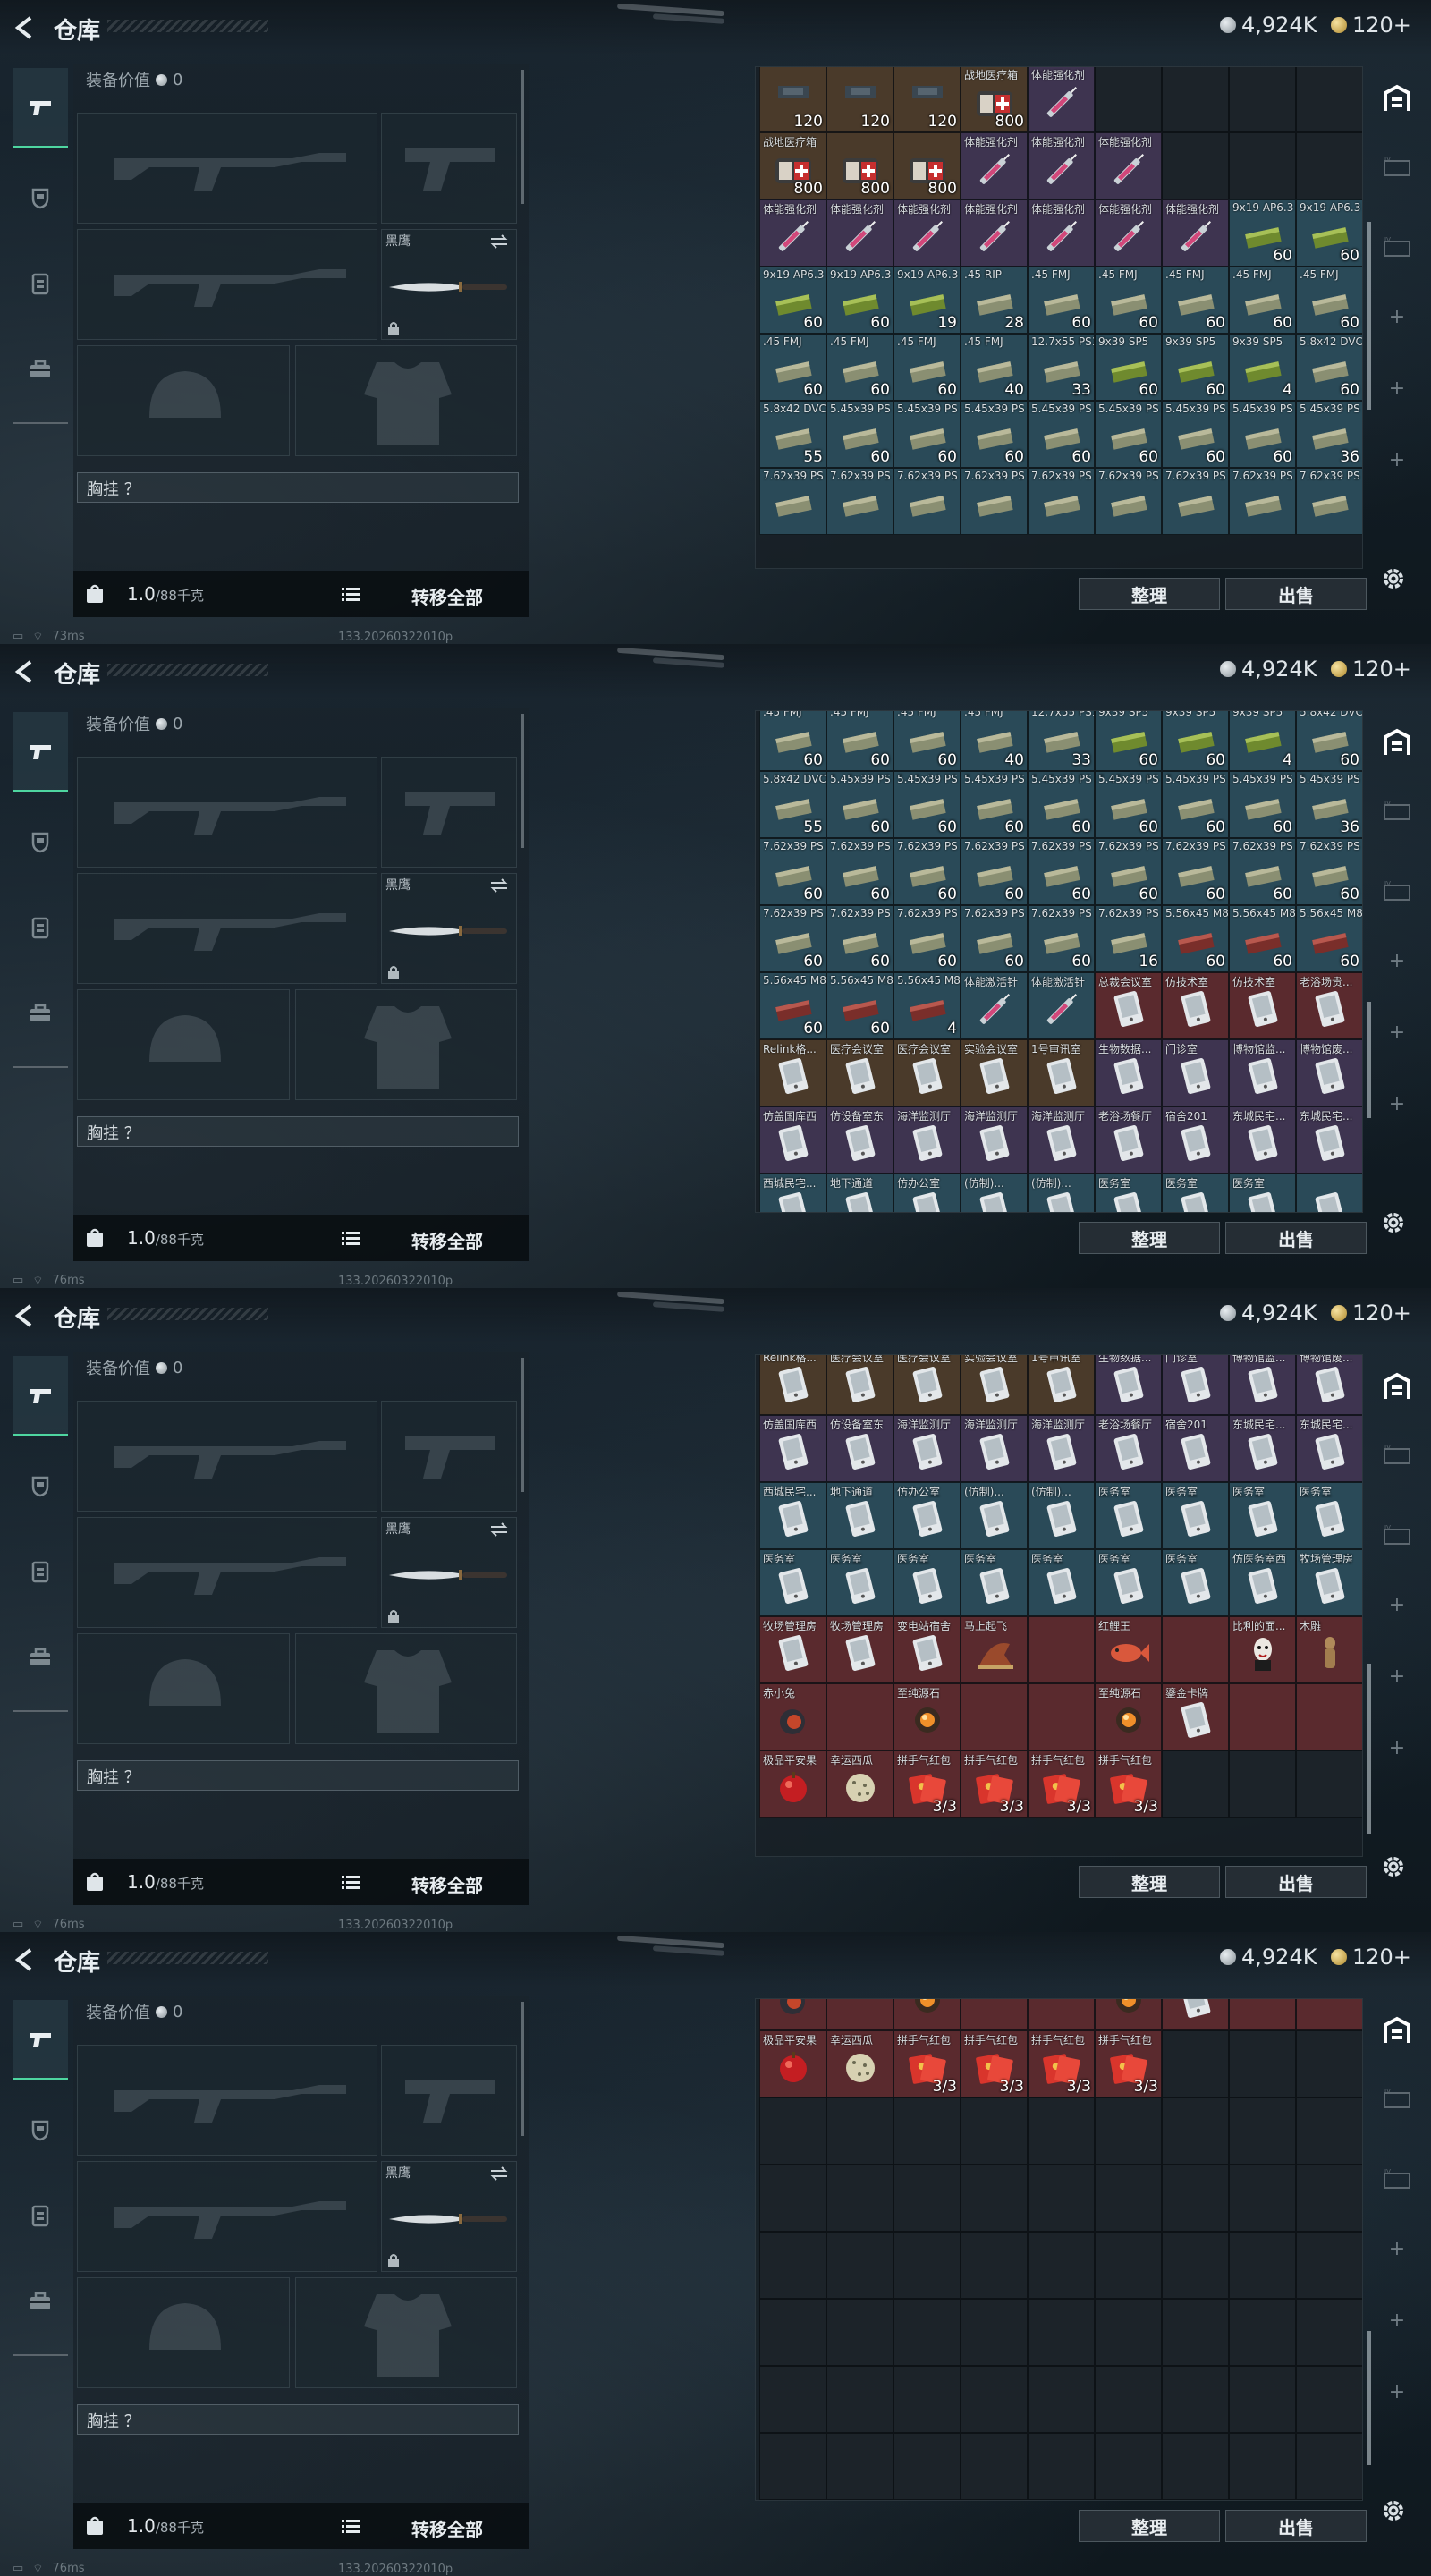 This screenshot has width=1431, height=2576. What do you see at coordinates (927, 1515) in the screenshot?
I see `stash-item: 仿办公室` at bounding box center [927, 1515].